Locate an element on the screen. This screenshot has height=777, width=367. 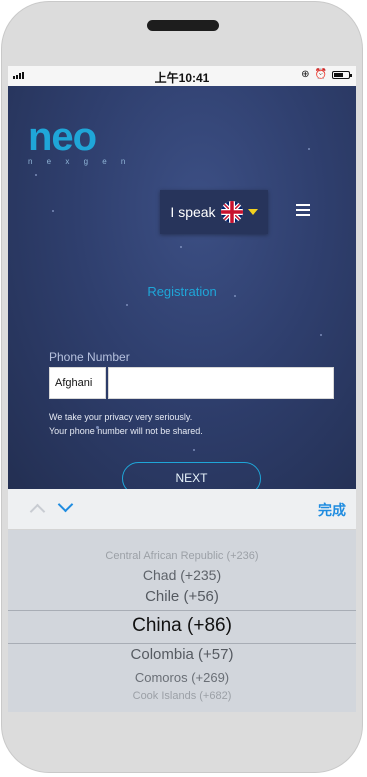
picker-item: Central African Republic (+236) is located at coordinates (182, 556).